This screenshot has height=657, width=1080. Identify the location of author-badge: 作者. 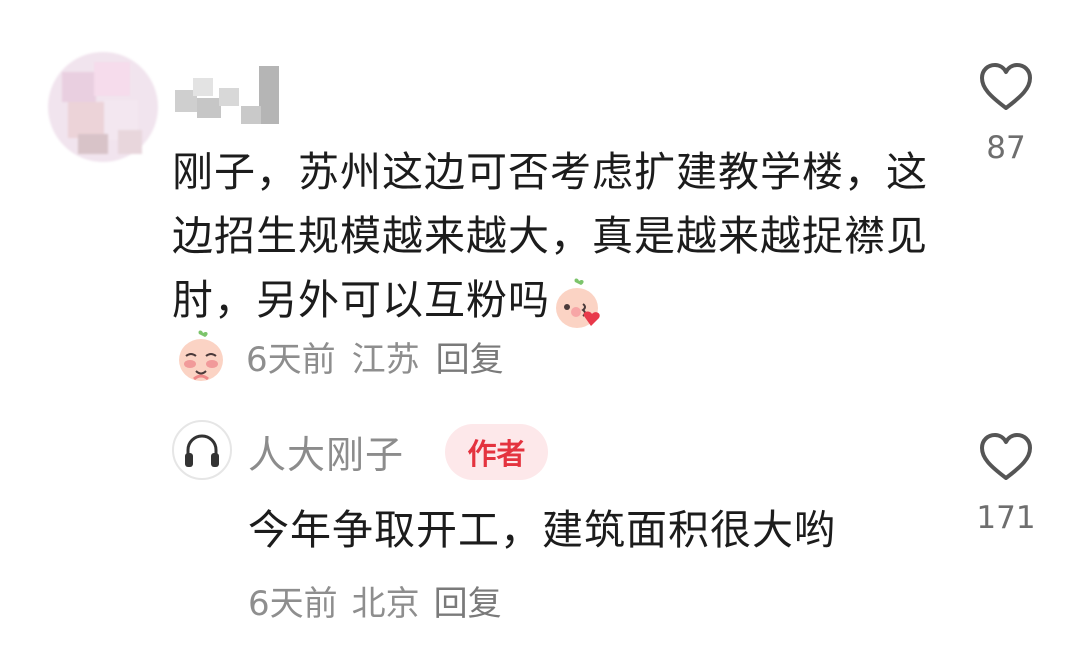
(496, 452).